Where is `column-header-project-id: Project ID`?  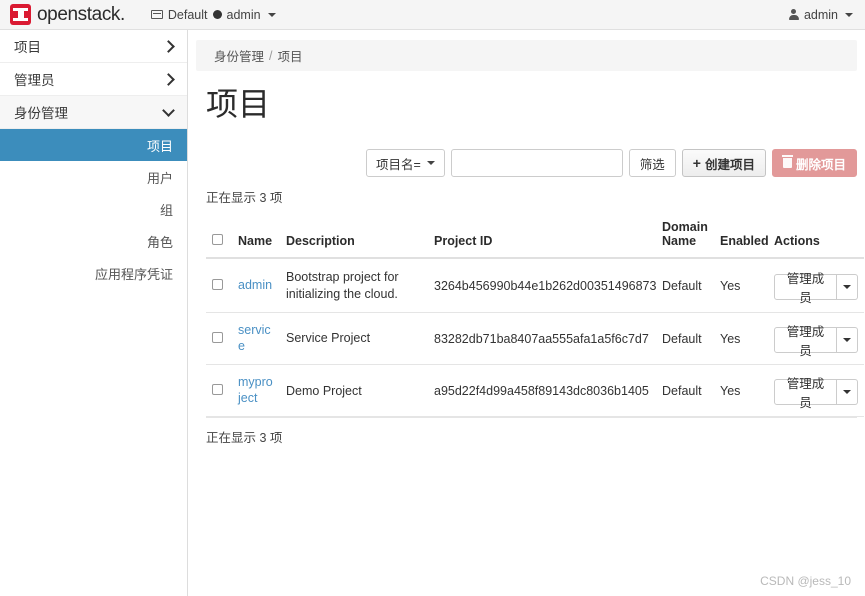 column-header-project-id: Project ID is located at coordinates (542, 238).